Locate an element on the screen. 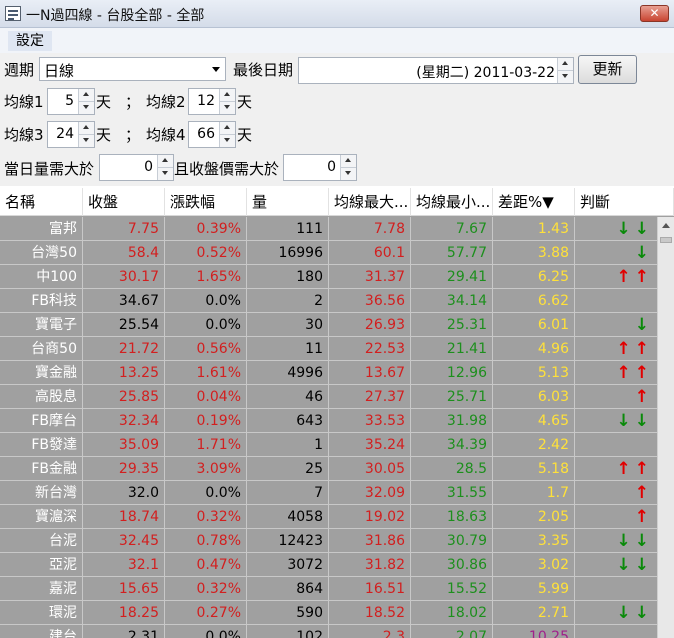  table-row: FB科技 34.67 0.0% 2 36.56 34.14 6.62 is located at coordinates (328, 301).